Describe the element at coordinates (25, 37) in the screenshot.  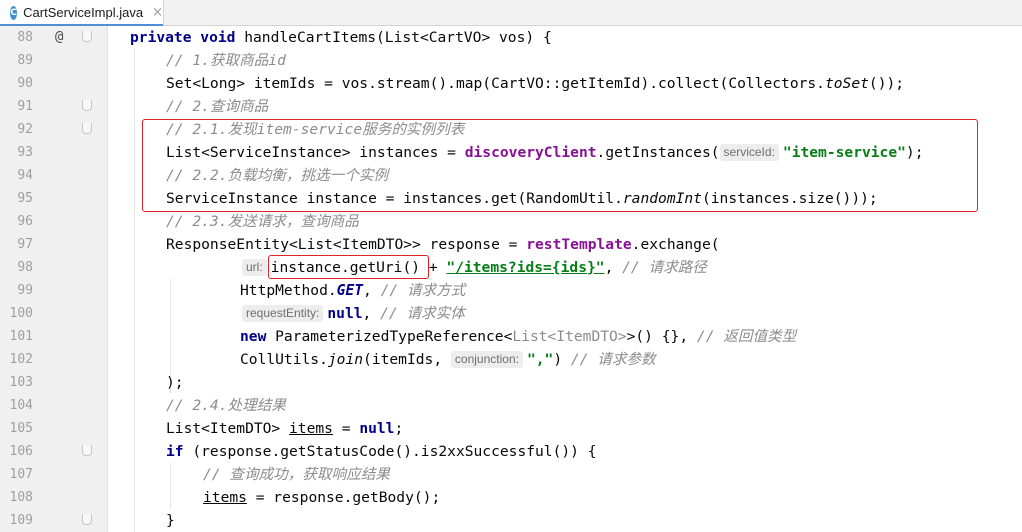
I see `line-number: 88` at that location.